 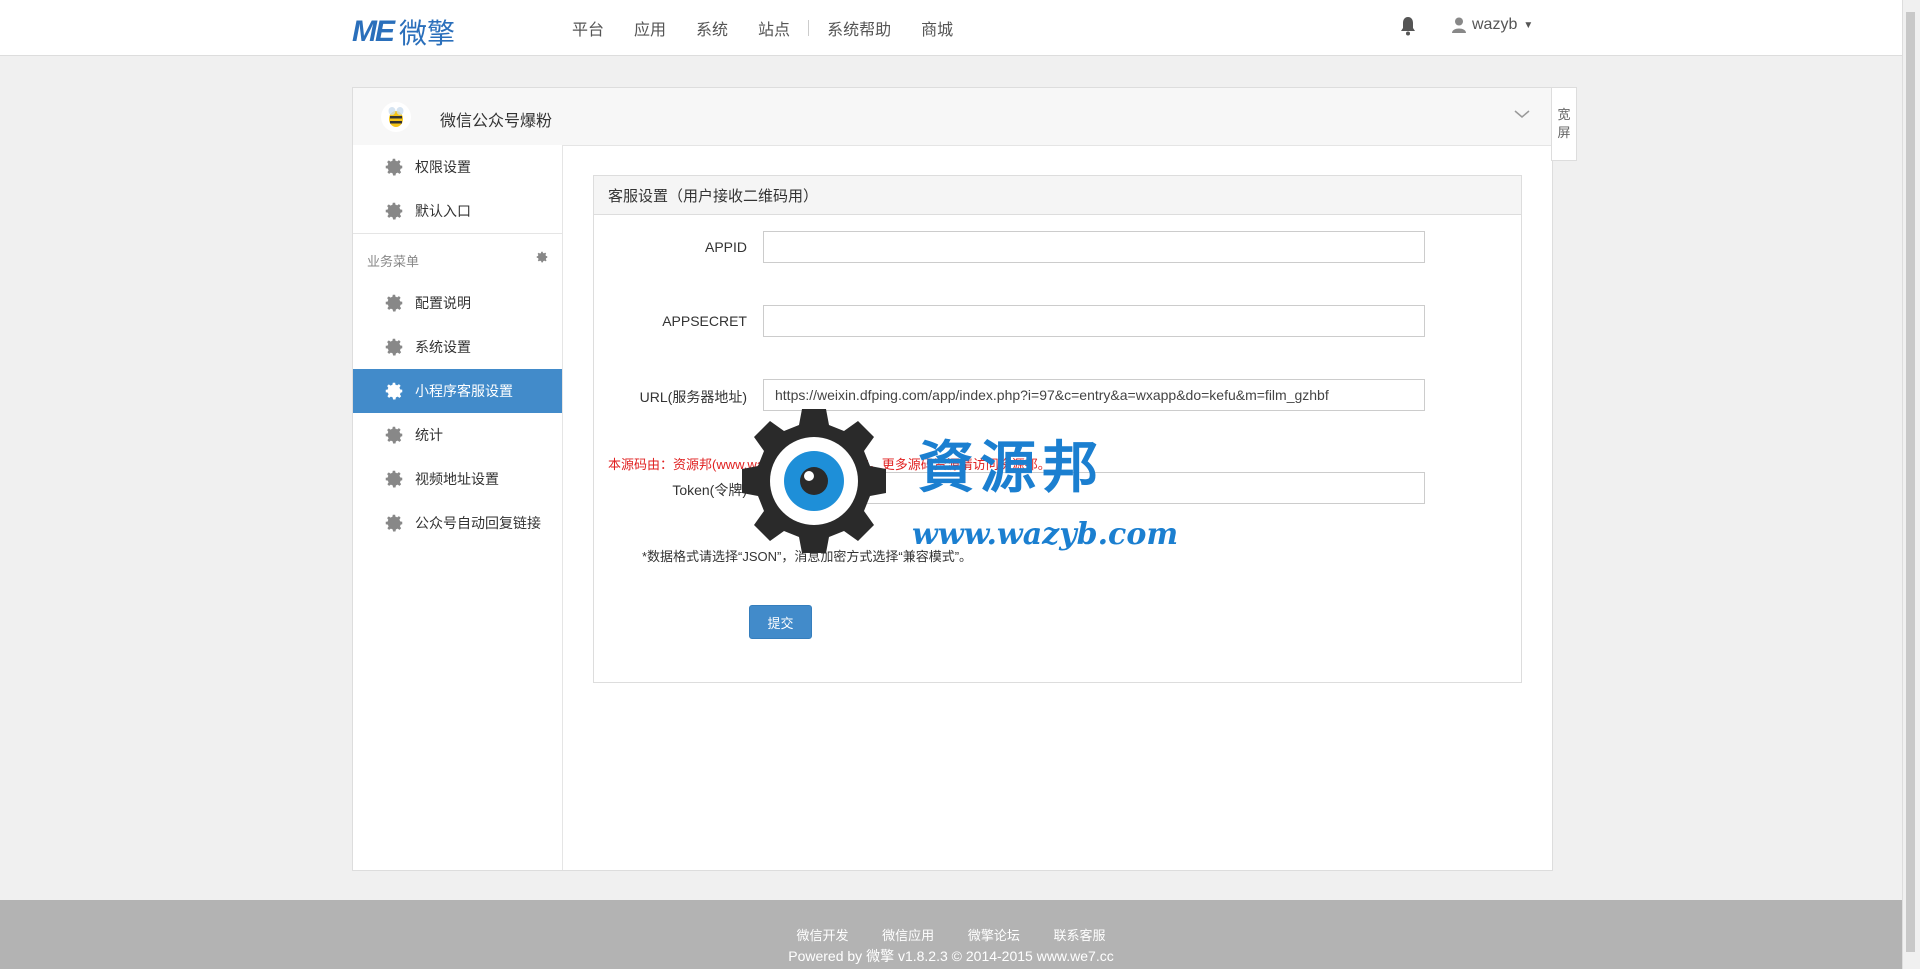 I want to click on gear-watermark-icon, so click(x=814, y=481).